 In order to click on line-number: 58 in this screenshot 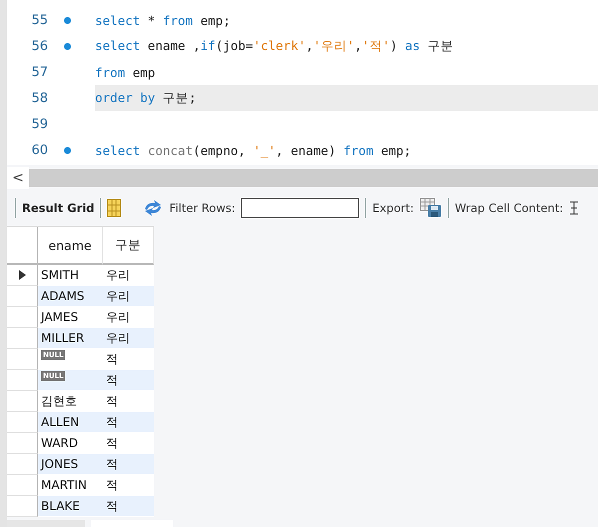, I will do `click(39, 98)`.